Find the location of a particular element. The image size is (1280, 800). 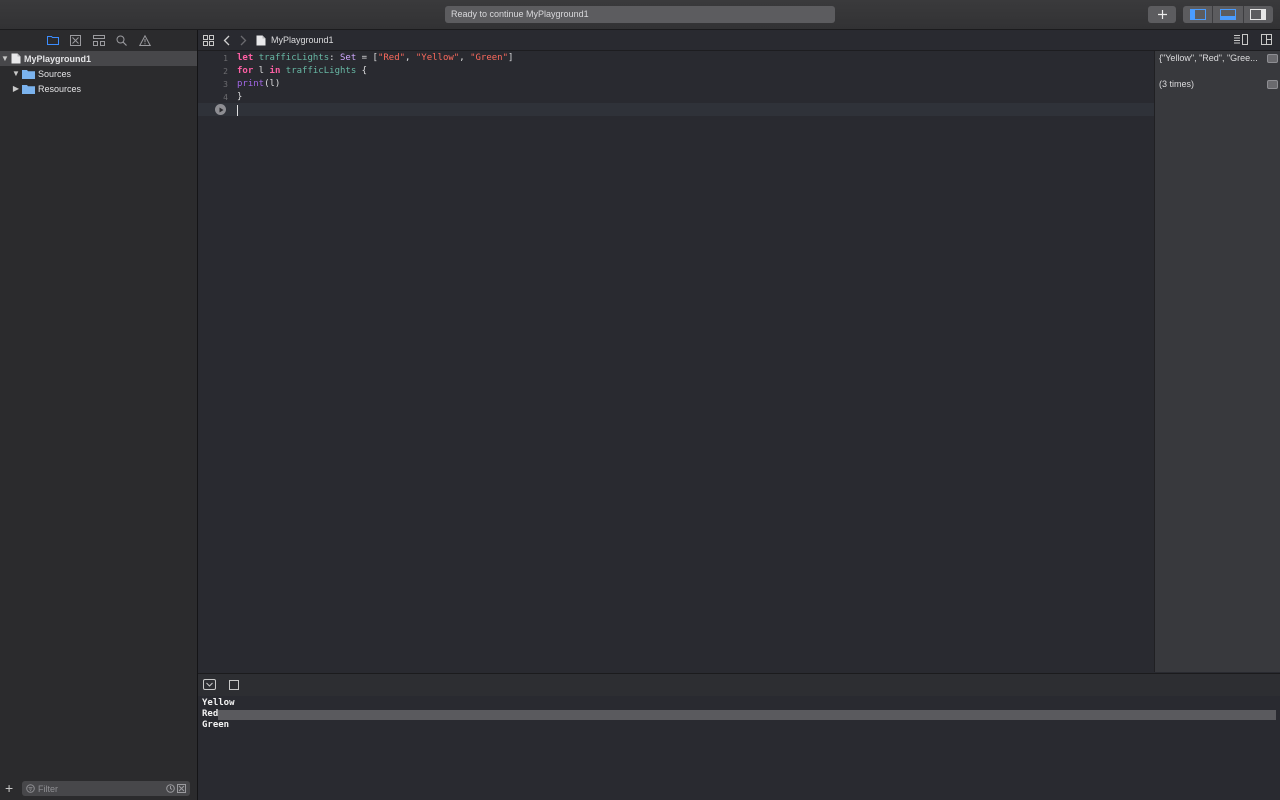

jump-bar: MyPlayground1 is located at coordinates (739, 40).